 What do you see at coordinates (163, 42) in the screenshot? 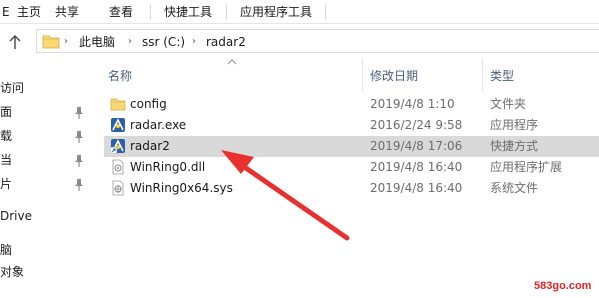
I see `breadcrumb-drive: ssr (C:)` at bounding box center [163, 42].